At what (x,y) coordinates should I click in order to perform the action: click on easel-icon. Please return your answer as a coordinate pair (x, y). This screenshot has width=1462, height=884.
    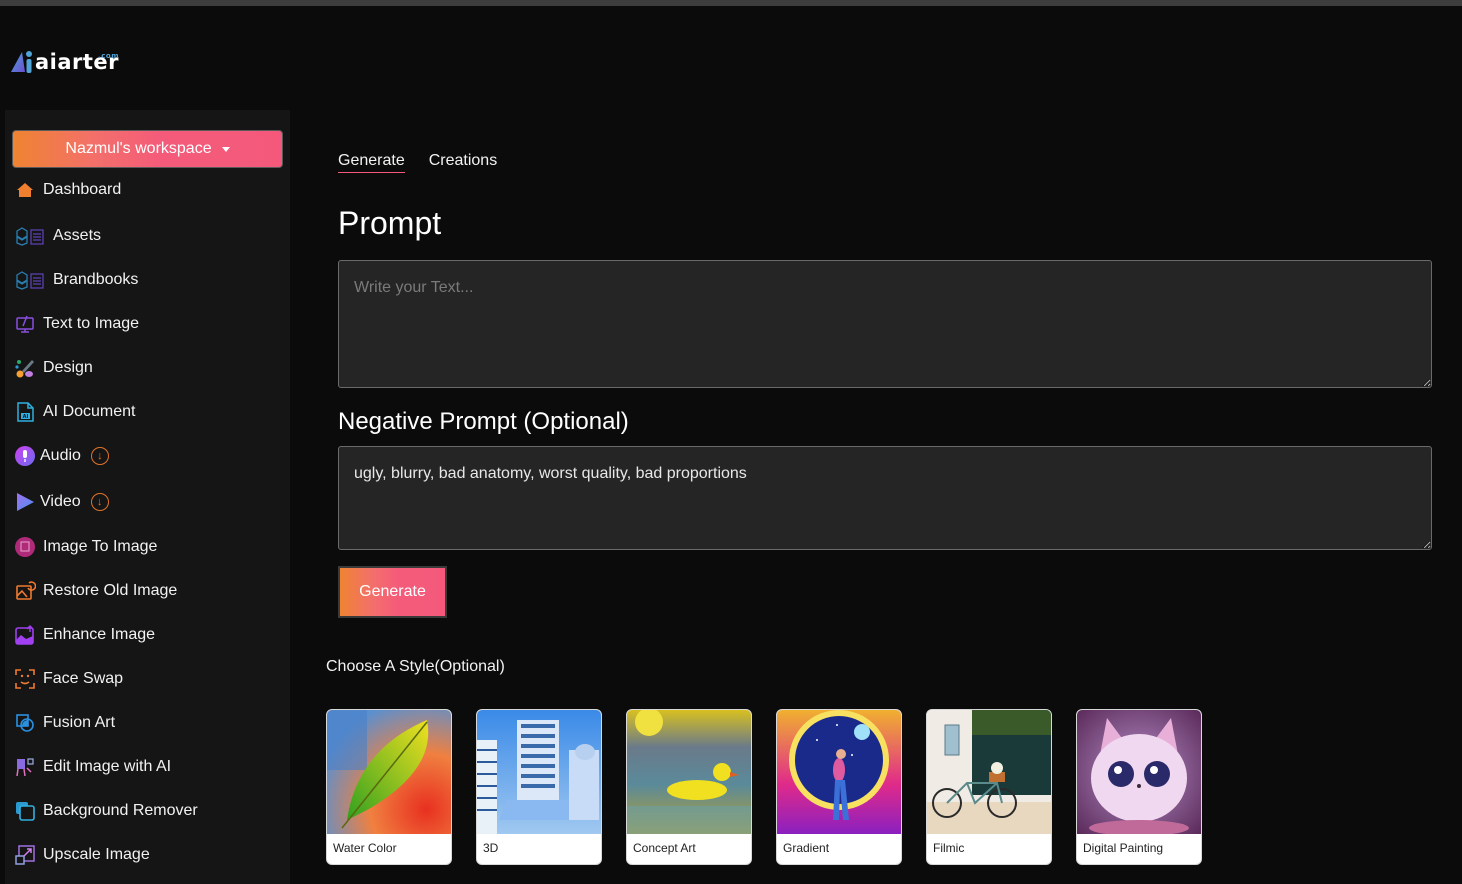
    Looking at the image, I should click on (25, 767).